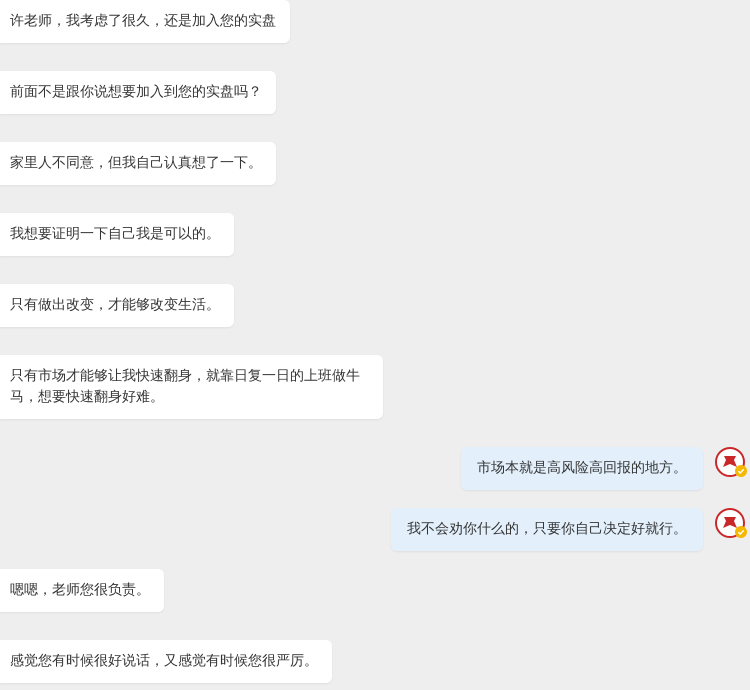 Image resolution: width=750 pixels, height=690 pixels. Describe the element at coordinates (117, 305) in the screenshot. I see `message-bubble: 只有做出改变，才能够改变生活。` at that location.